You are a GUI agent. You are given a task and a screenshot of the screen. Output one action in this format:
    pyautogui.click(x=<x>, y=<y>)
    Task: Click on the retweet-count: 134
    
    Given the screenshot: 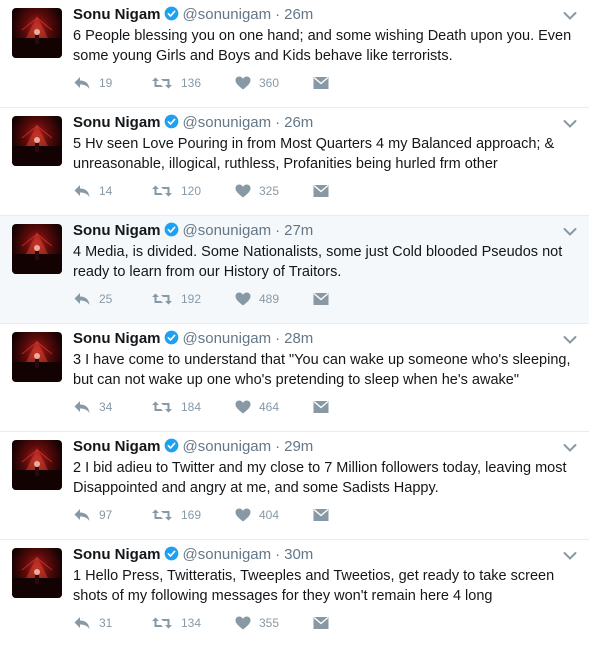 What is the action you would take?
    pyautogui.click(x=191, y=623)
    